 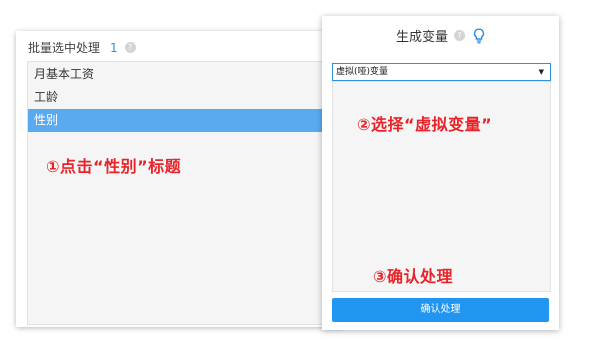 What do you see at coordinates (181, 74) in the screenshot?
I see `list-item-monthly-salary: 月基本工资` at bounding box center [181, 74].